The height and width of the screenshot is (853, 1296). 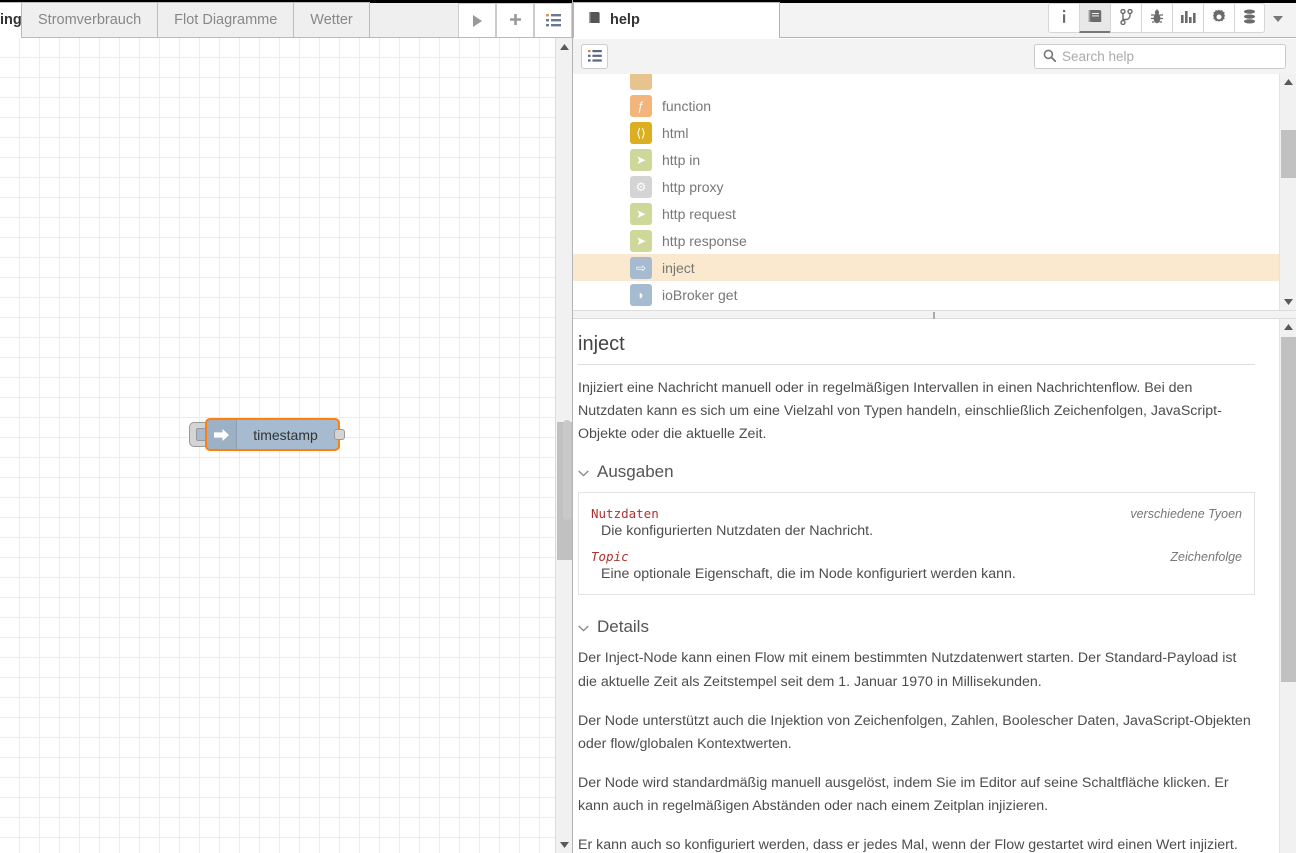 I want to click on outputs-section-header: Ausgaben, so click(x=916, y=472).